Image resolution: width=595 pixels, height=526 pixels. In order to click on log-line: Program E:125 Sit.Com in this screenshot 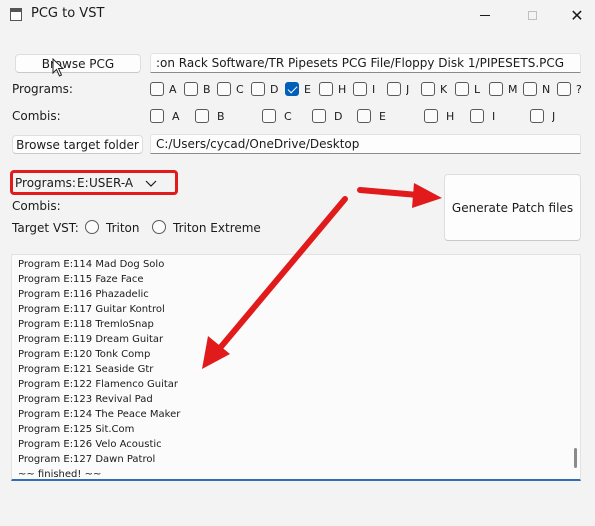, I will do `click(76, 429)`.